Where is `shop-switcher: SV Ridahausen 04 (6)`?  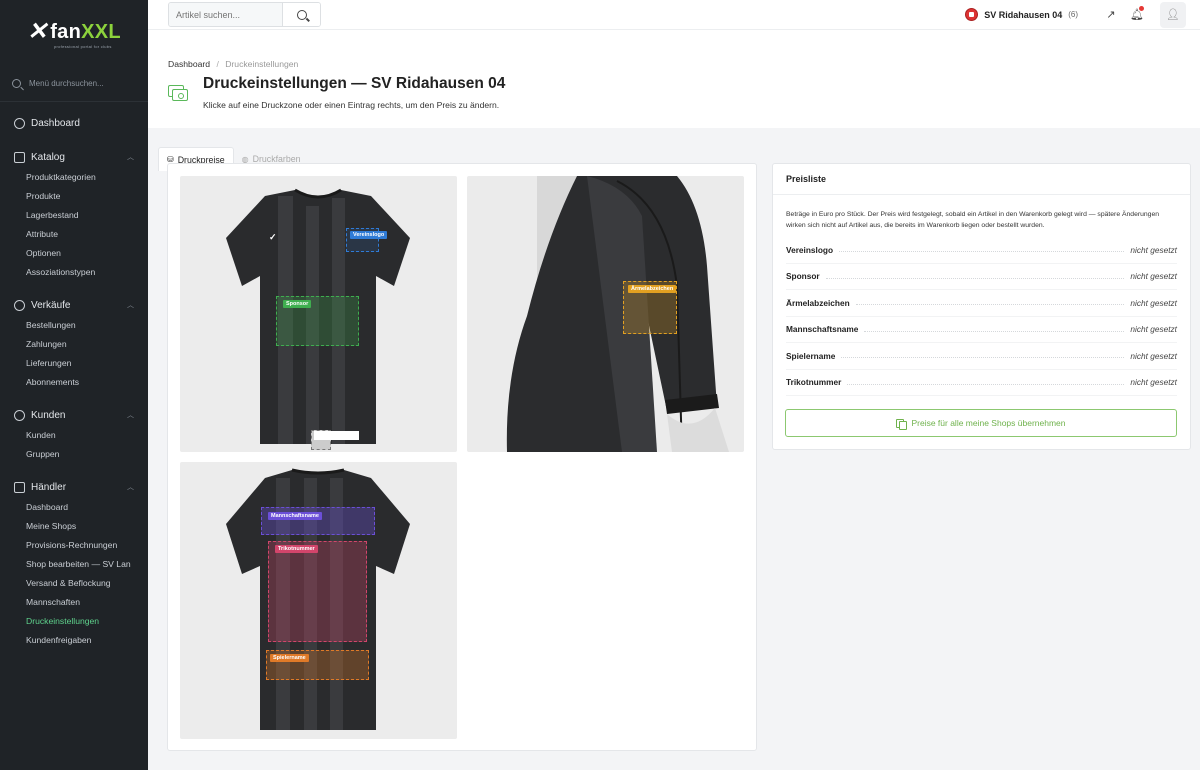 shop-switcher: SV Ridahausen 04 (6) is located at coordinates (1021, 14).